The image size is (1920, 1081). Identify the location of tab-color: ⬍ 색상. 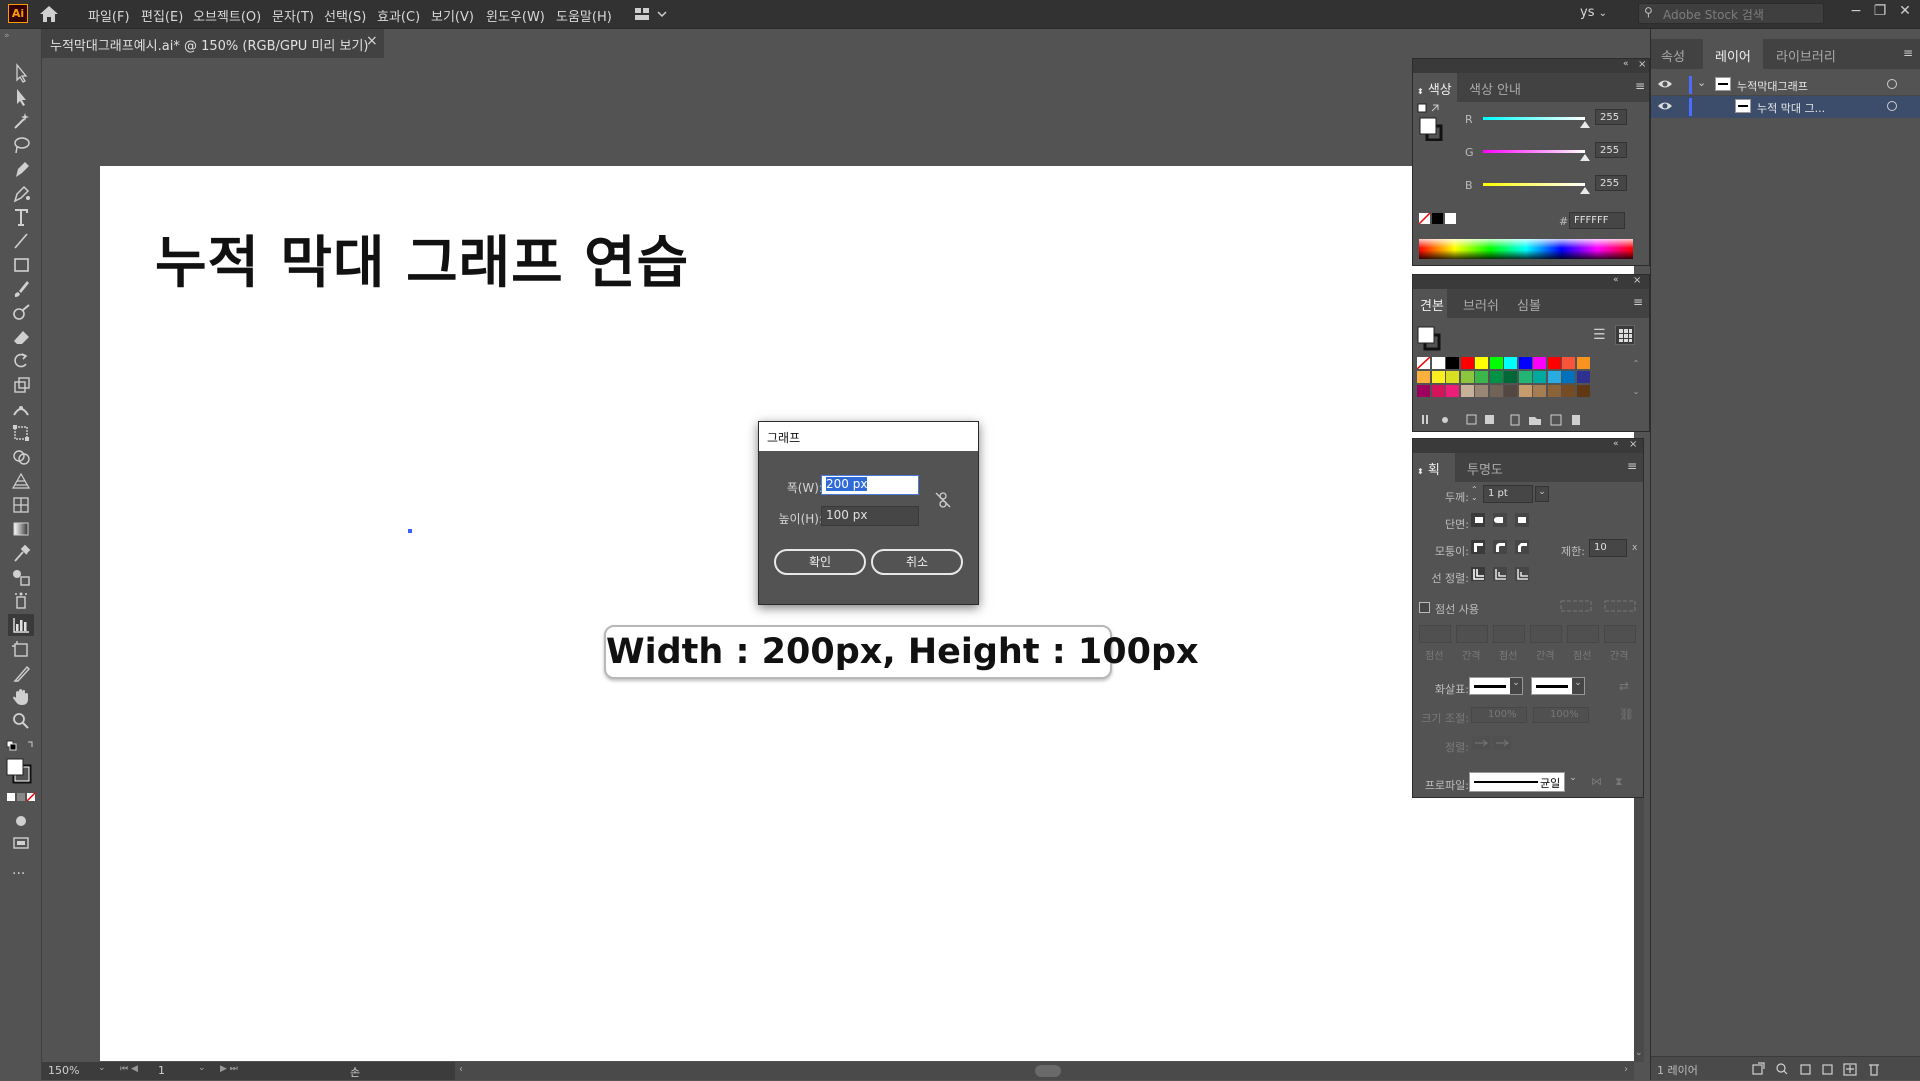
(1434, 88).